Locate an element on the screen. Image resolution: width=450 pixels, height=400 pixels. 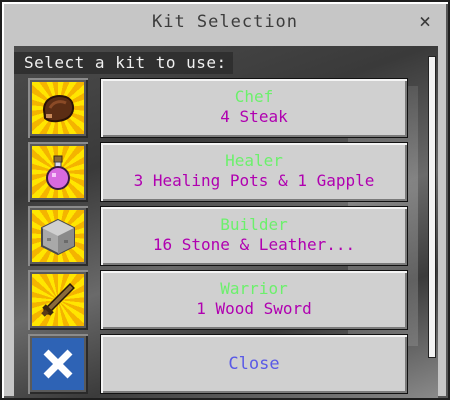
kit-row-chef: Chef 4 Steak is located at coordinates (218, 108).